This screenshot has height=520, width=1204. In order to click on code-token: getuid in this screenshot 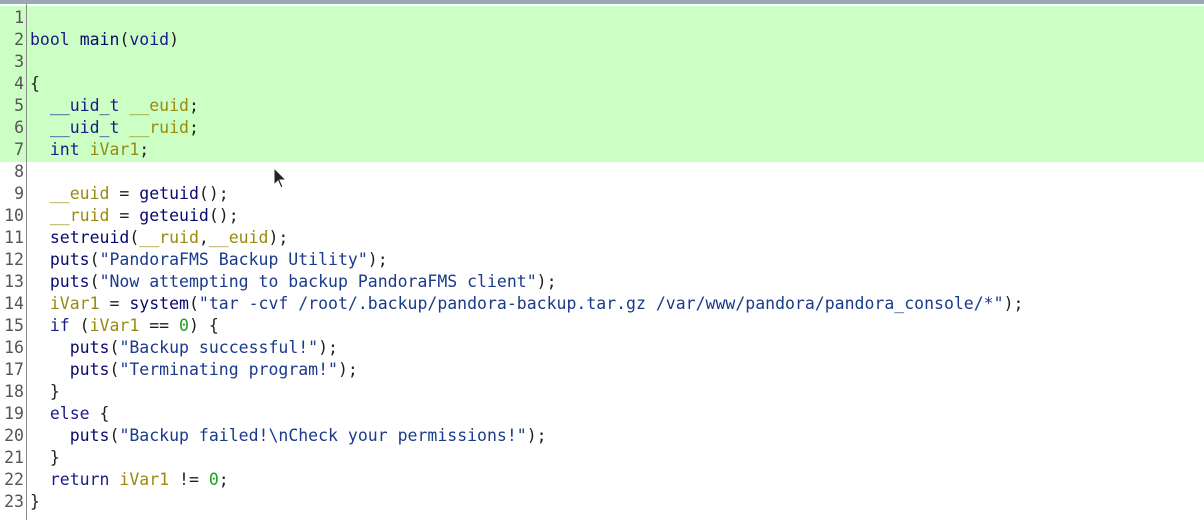, I will do `click(169, 193)`.